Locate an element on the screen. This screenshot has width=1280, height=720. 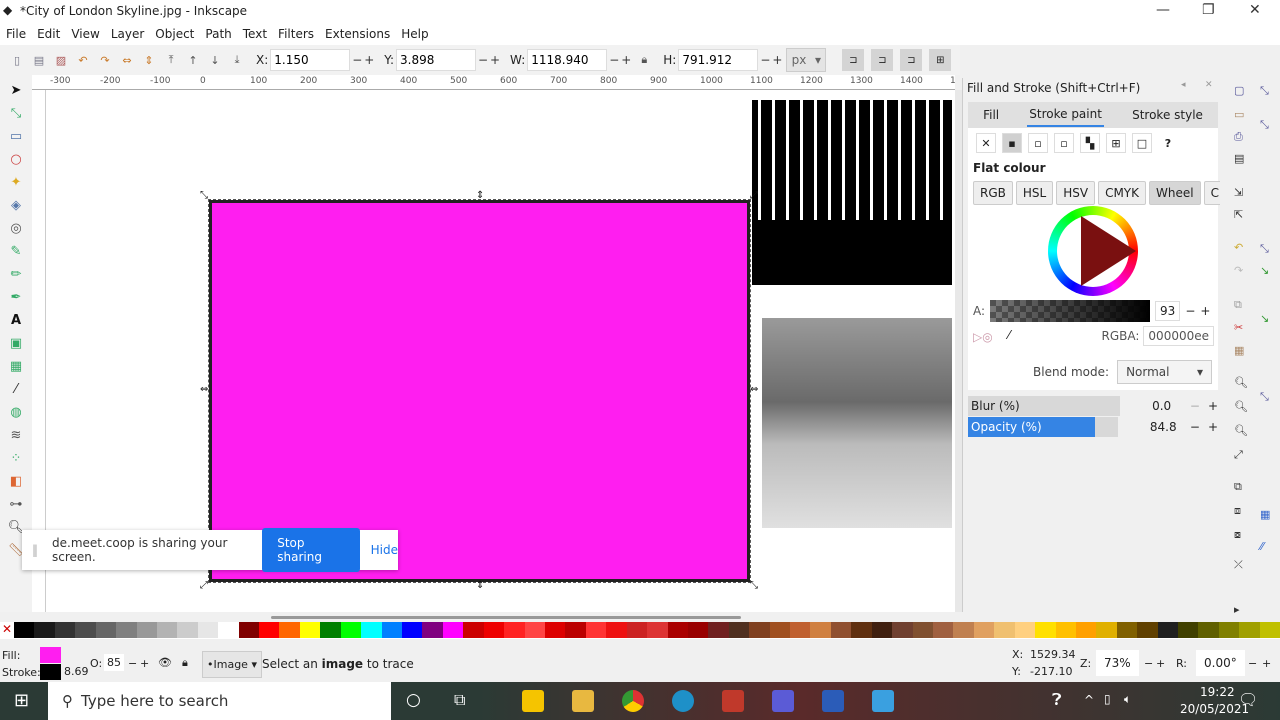
tray-chevron-icon: ^ is located at coordinates (1089, 700).